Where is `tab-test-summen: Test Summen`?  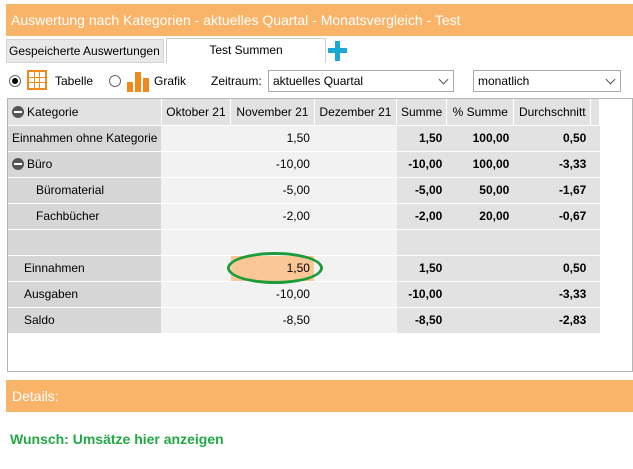
tab-test-summen: Test Summen is located at coordinates (246, 50).